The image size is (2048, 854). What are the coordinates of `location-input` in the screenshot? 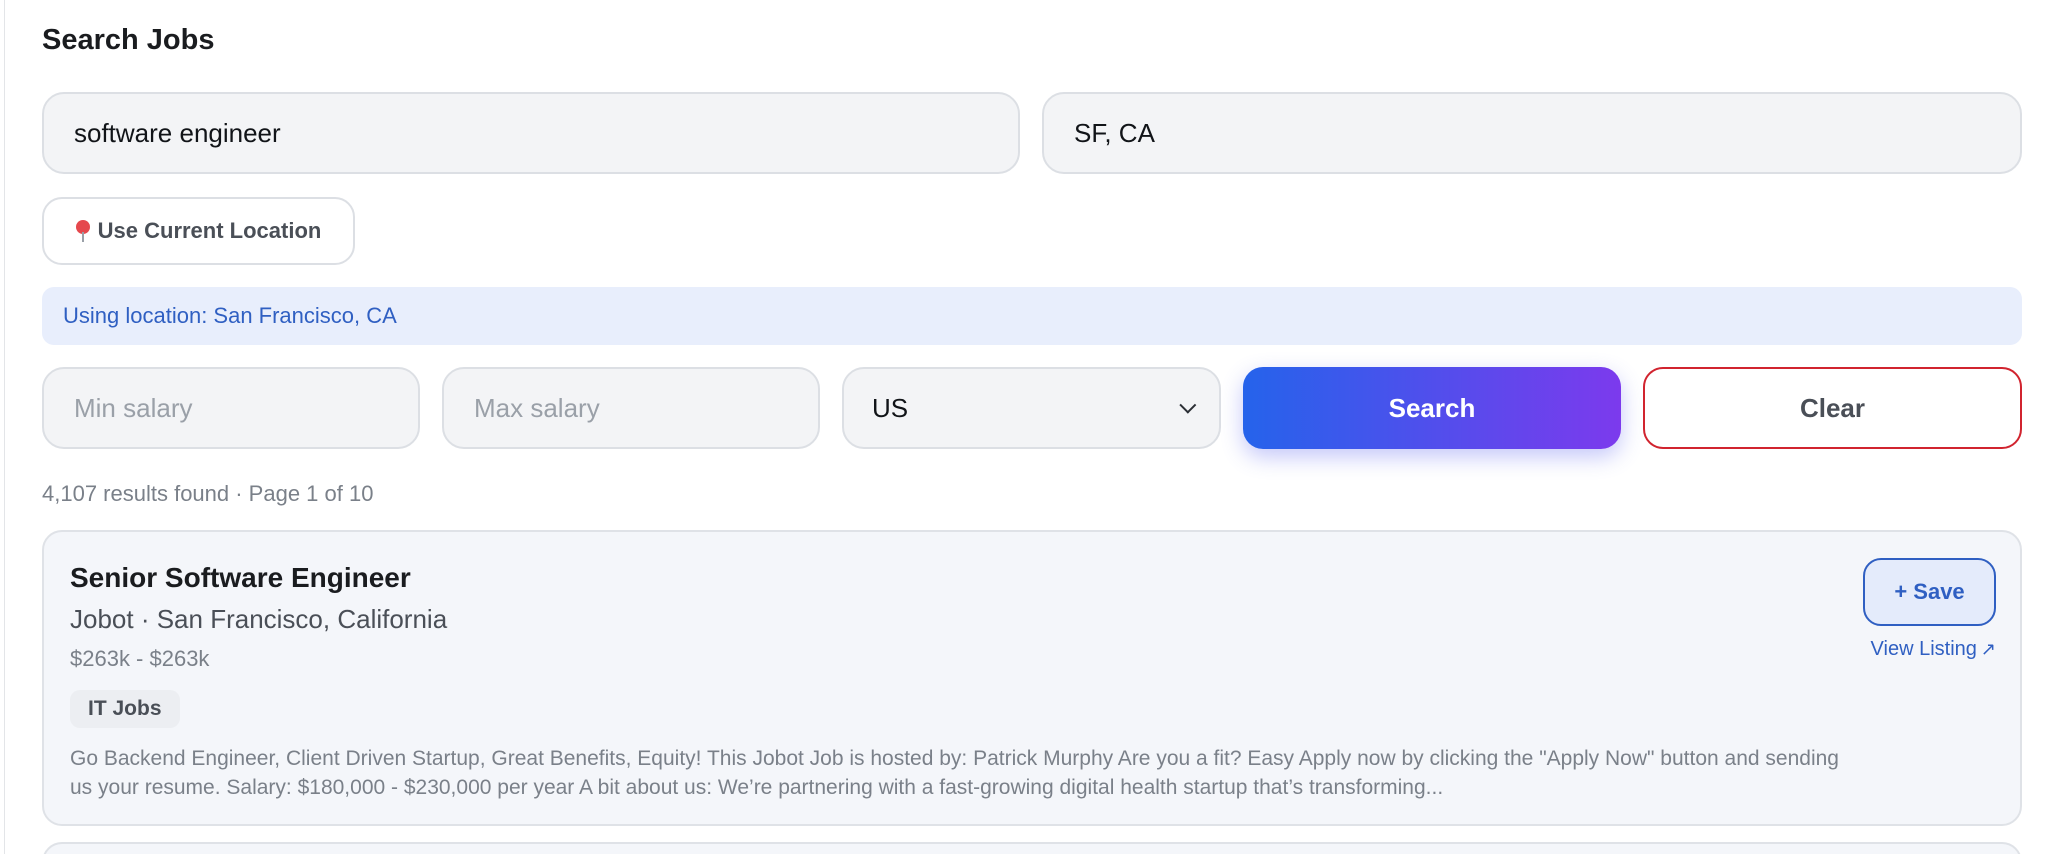 It's located at (1532, 133).